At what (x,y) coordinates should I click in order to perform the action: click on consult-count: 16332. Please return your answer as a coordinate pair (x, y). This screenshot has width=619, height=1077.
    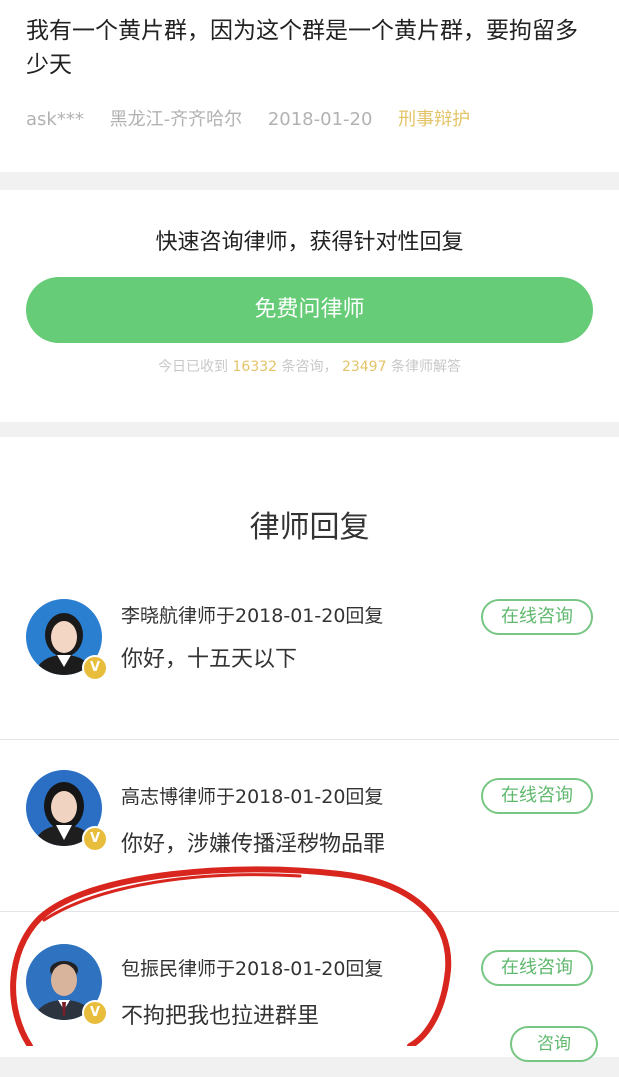
    Looking at the image, I should click on (255, 367).